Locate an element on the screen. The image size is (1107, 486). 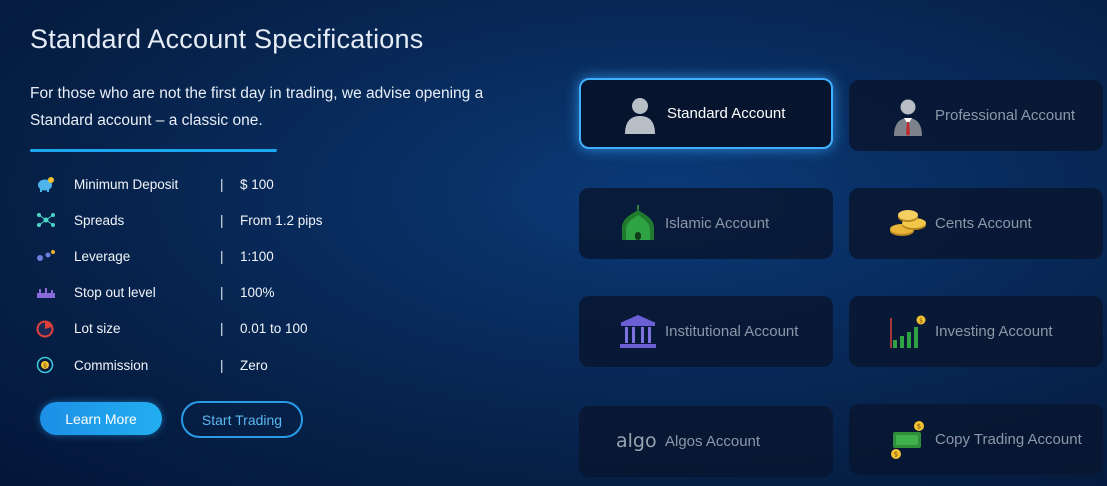
commission-icon: $ is located at coordinates (52, 365).